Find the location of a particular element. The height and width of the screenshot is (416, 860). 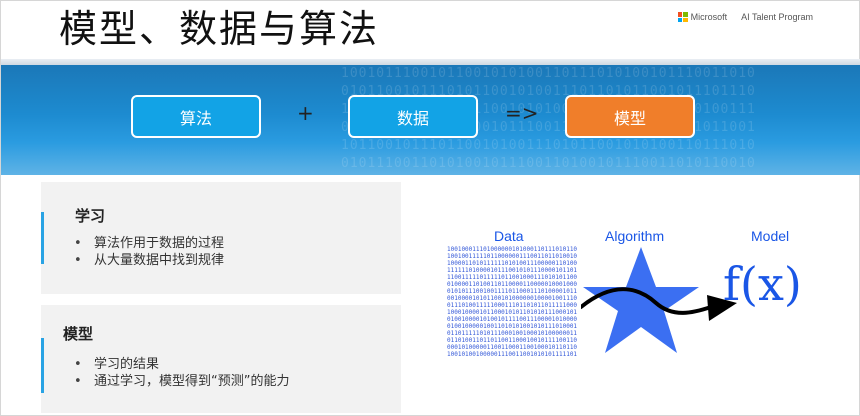

learning-card-accent is located at coordinates (42, 238).